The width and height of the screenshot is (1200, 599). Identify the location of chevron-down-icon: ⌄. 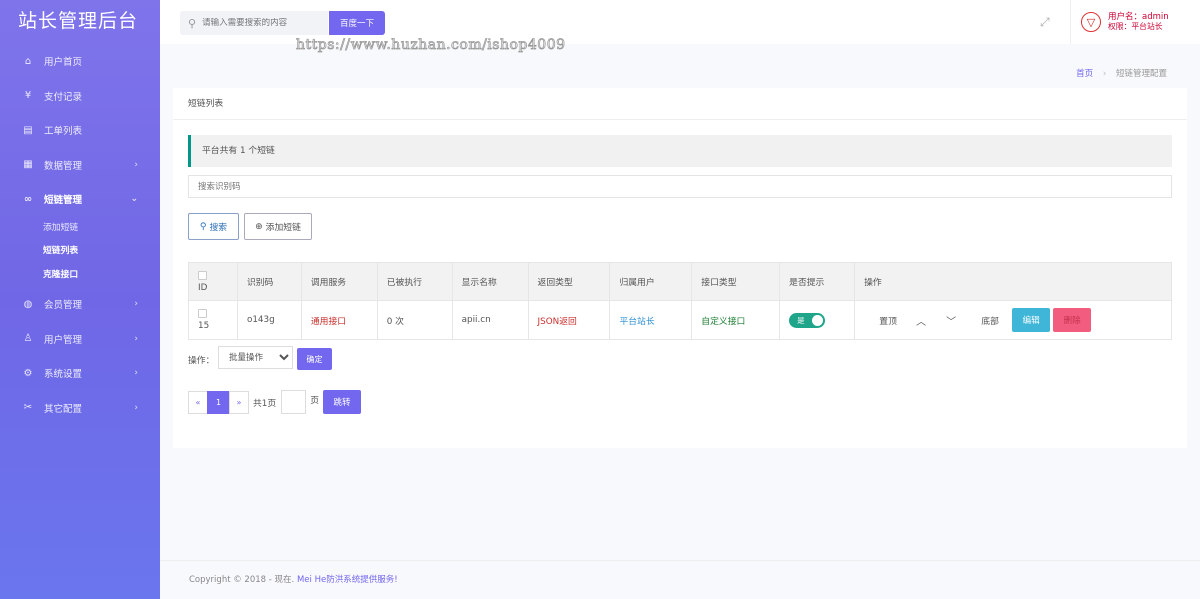
(134, 199).